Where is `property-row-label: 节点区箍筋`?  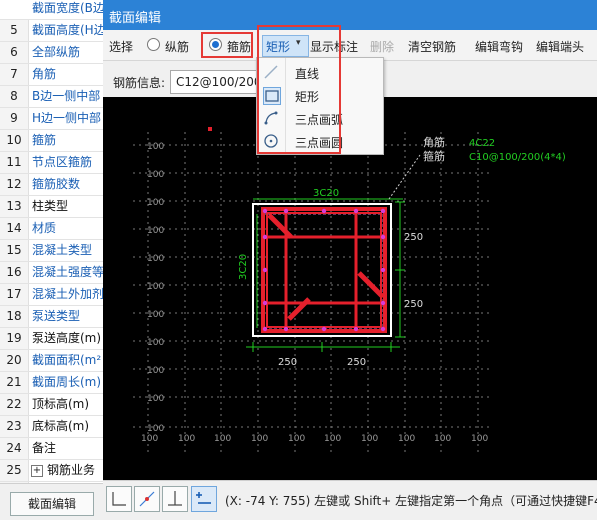 property-row-label: 节点区箍筋 is located at coordinates (62, 162).